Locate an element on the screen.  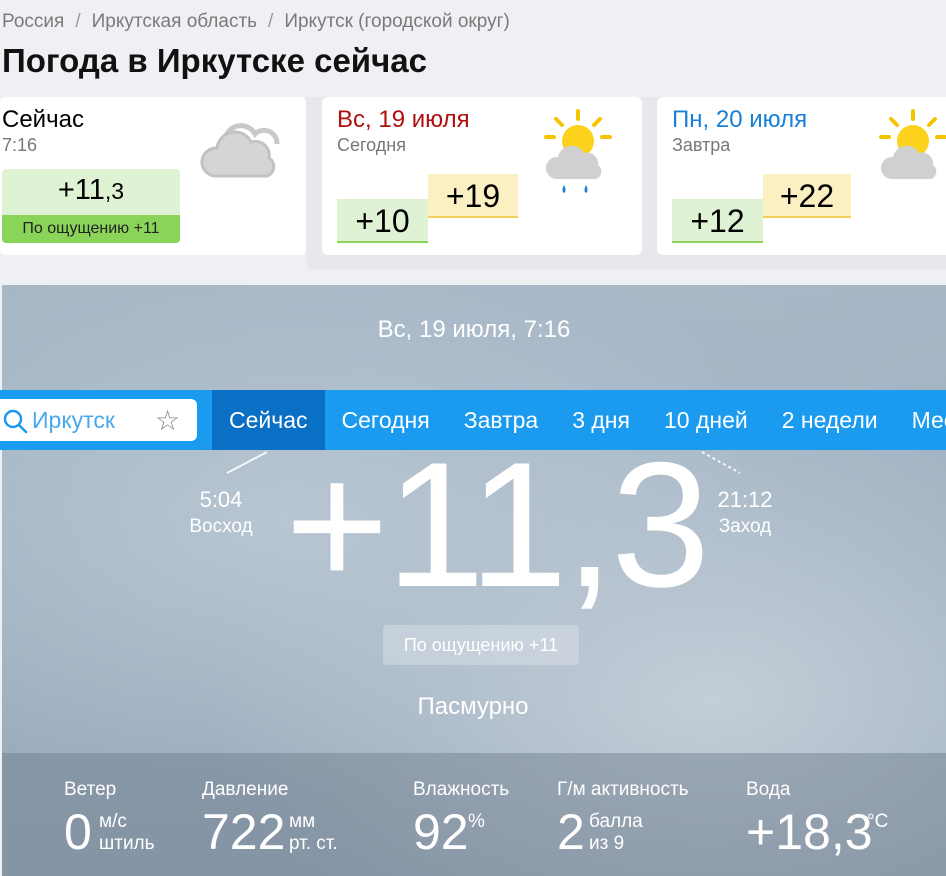
tab-month: Месяц is located at coordinates (920, 420).